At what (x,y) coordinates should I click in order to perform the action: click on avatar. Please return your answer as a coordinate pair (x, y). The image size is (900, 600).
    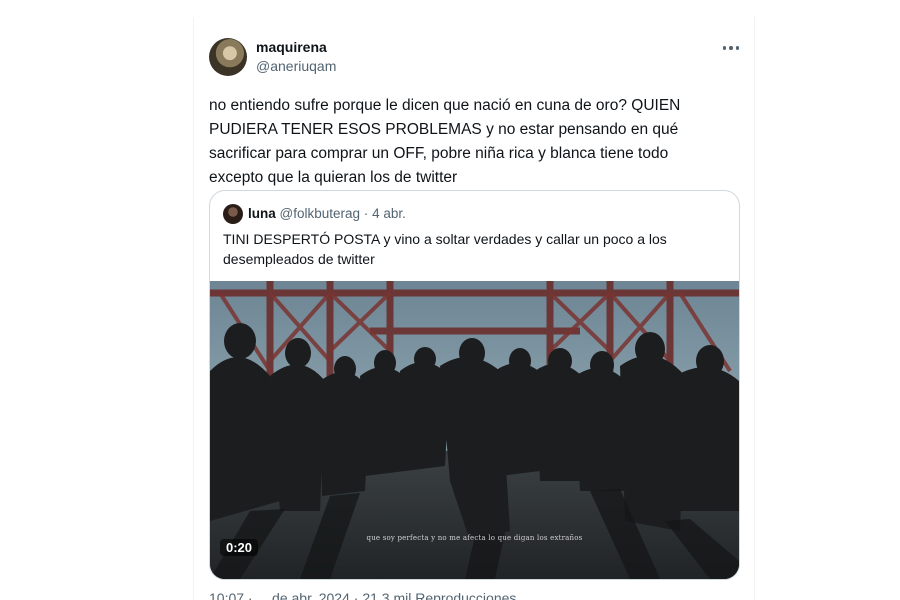
    Looking at the image, I should click on (228, 57).